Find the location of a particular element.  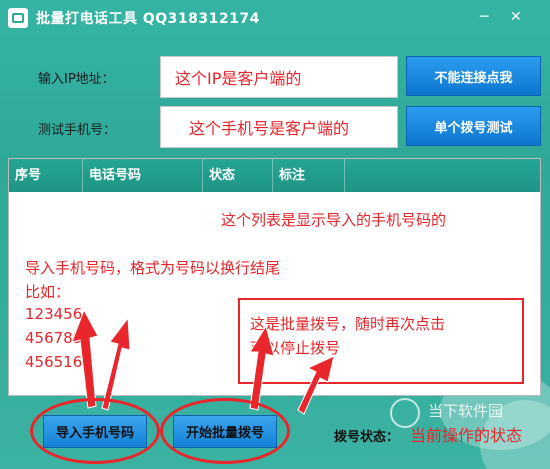

ip-label: 输入IP地址： is located at coordinates (76, 79).